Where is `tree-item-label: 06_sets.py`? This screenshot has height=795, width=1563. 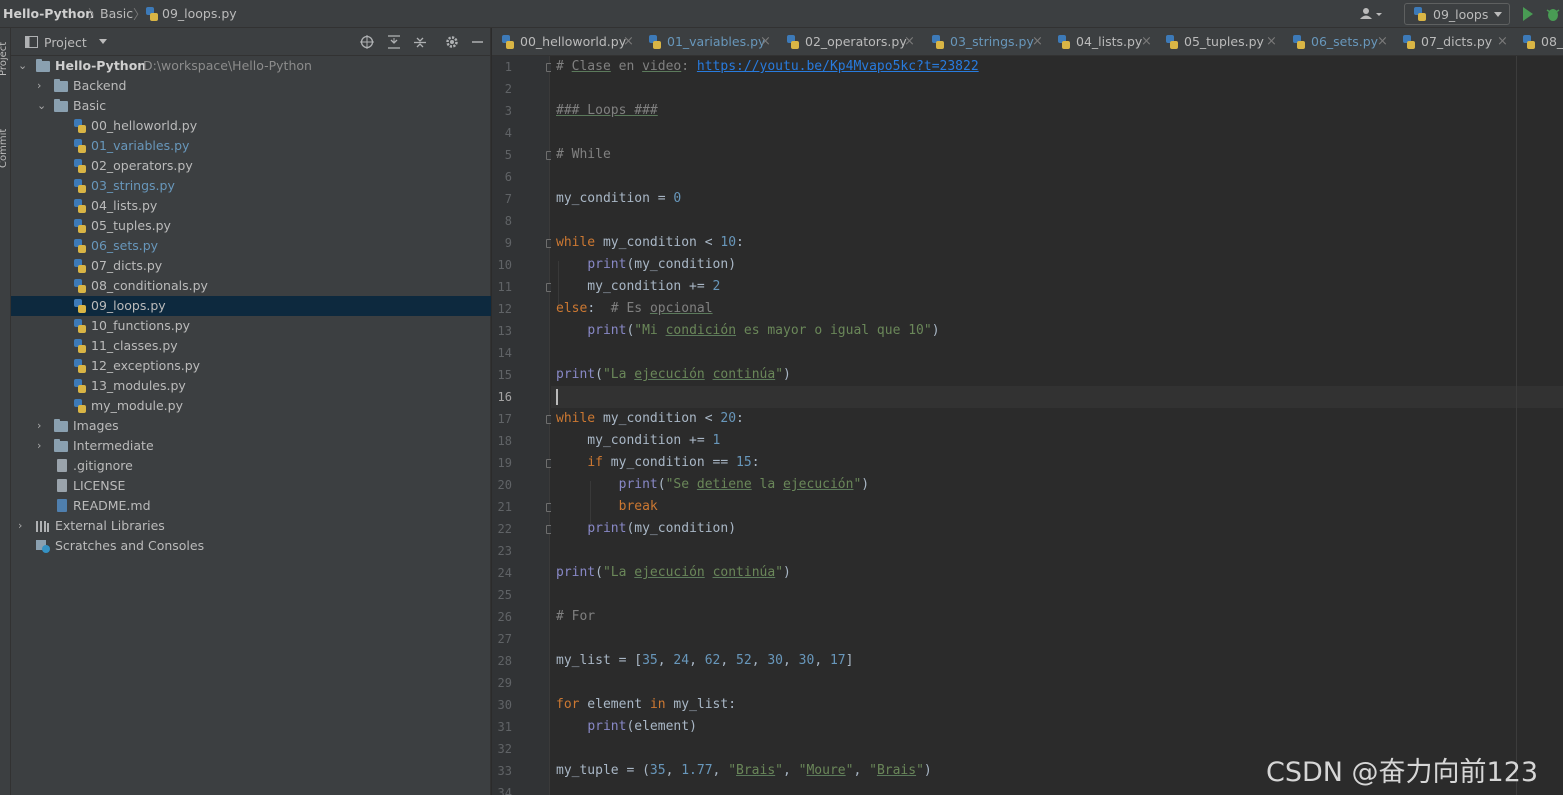
tree-item-label: 06_sets.py is located at coordinates (125, 245).